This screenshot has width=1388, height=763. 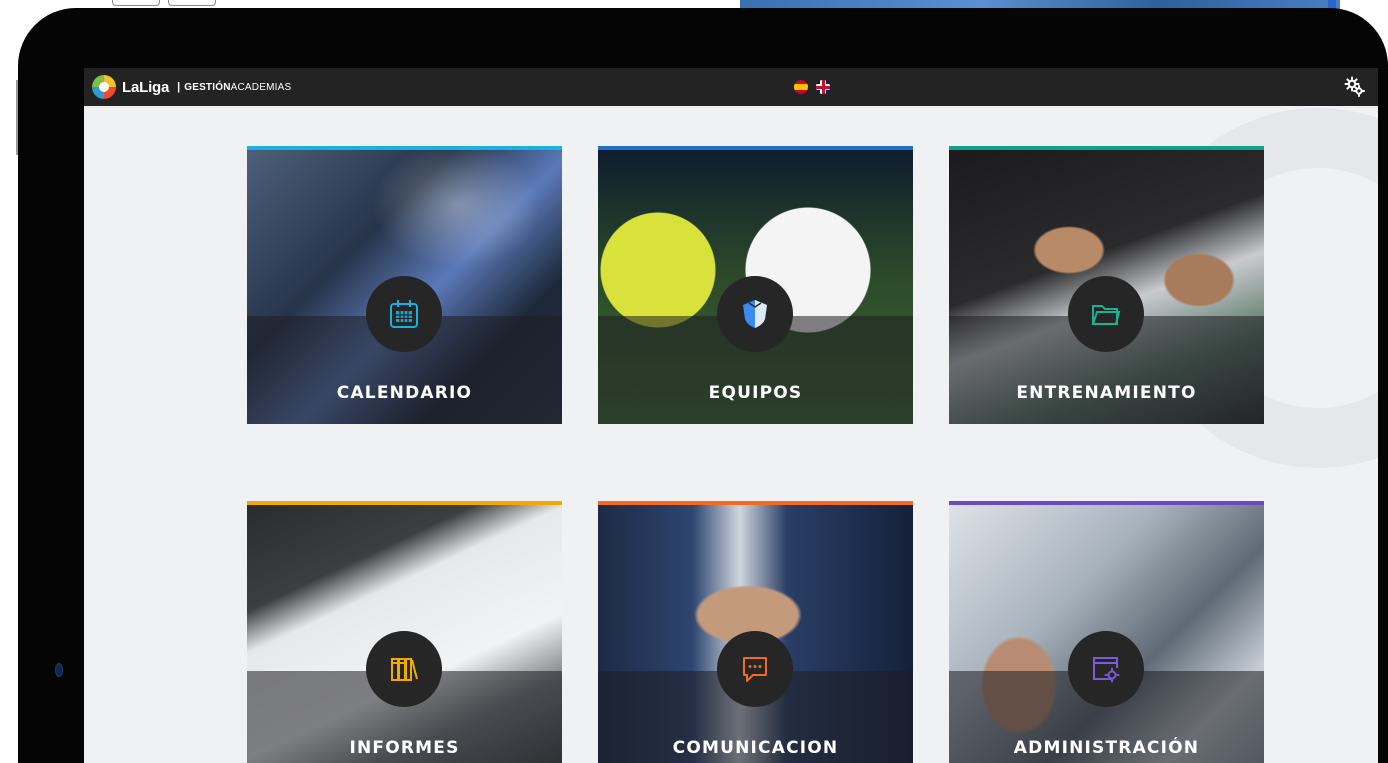 What do you see at coordinates (104, 87) in the screenshot?
I see `laliga-logo-icon` at bounding box center [104, 87].